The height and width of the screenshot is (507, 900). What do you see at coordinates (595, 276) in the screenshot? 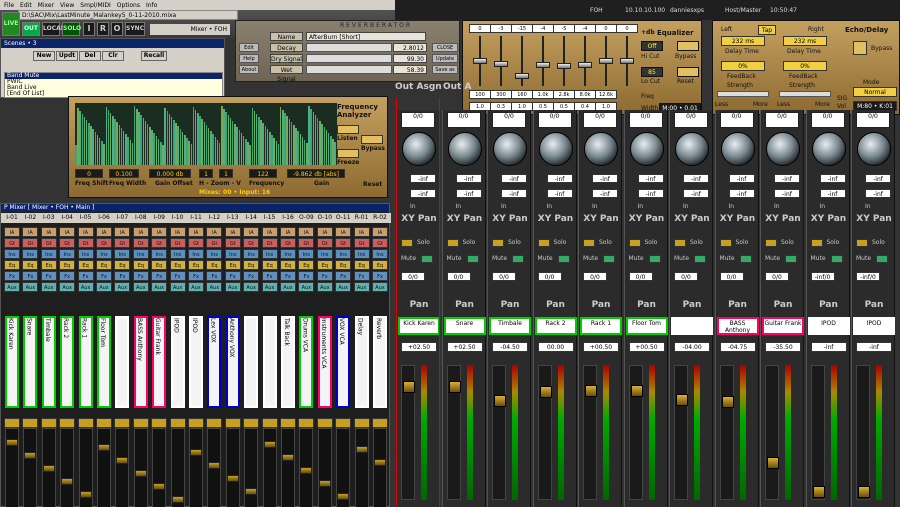
I see `pan-value: 0/0` at bounding box center [595, 276].